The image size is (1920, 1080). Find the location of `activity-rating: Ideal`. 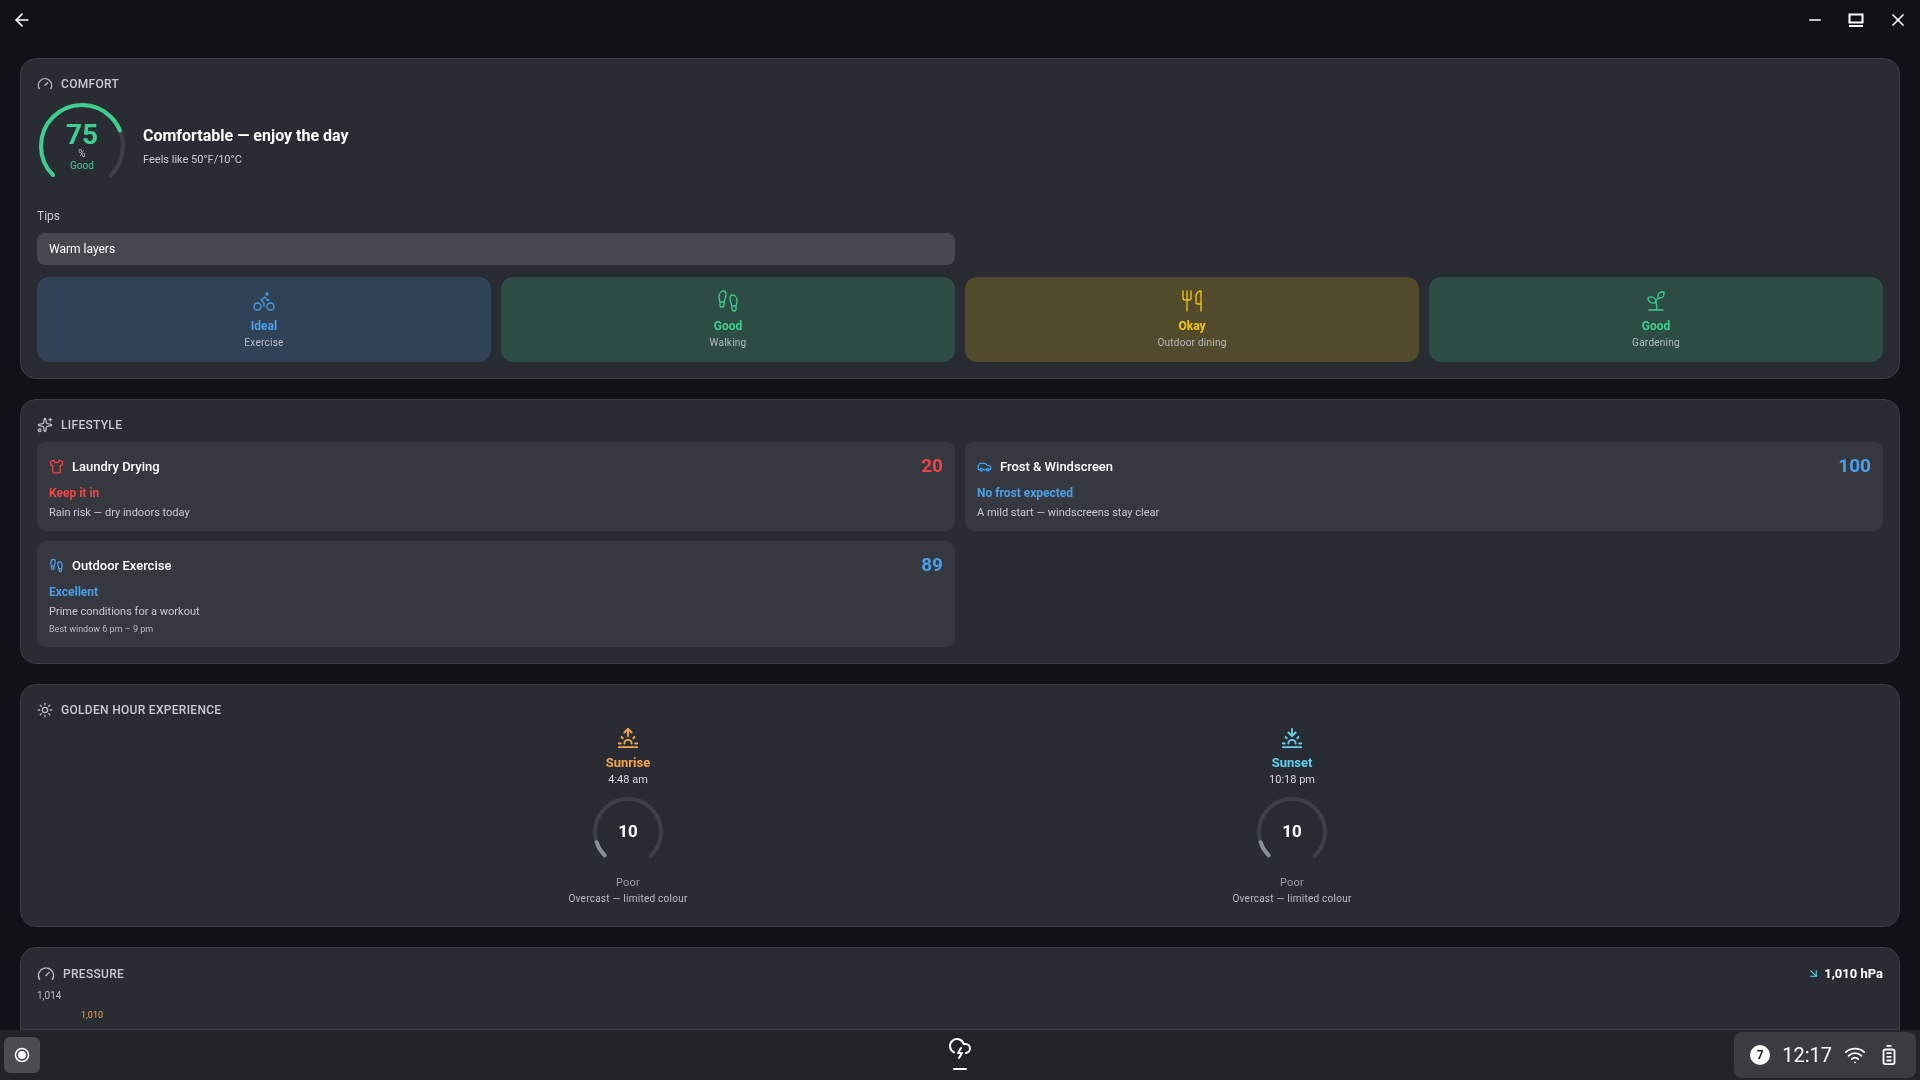

activity-rating: Ideal is located at coordinates (264, 326).